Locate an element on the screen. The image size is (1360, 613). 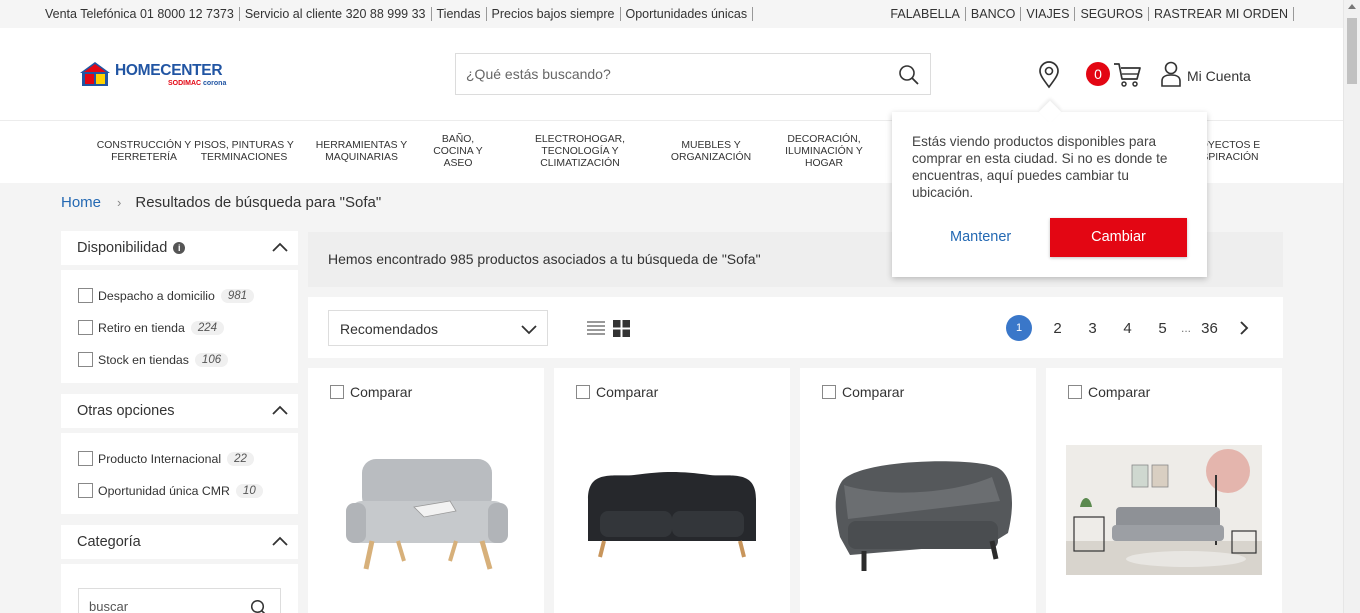
my-account-link: Mi Cuenta is located at coordinates (1219, 76).